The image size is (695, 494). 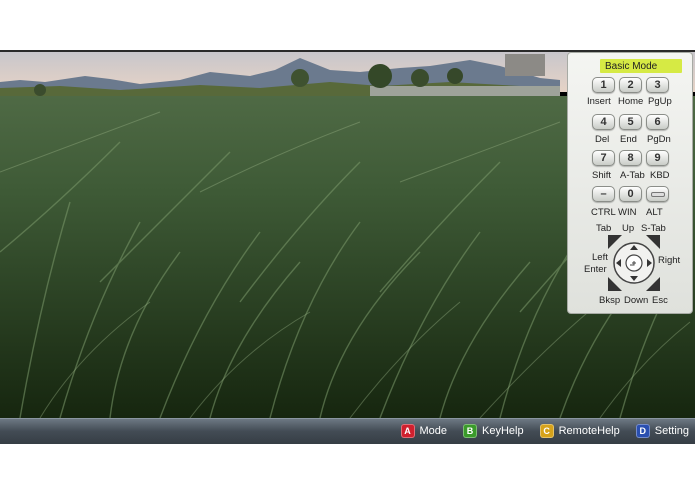 I want to click on key-9-button: 9, so click(x=657, y=158).